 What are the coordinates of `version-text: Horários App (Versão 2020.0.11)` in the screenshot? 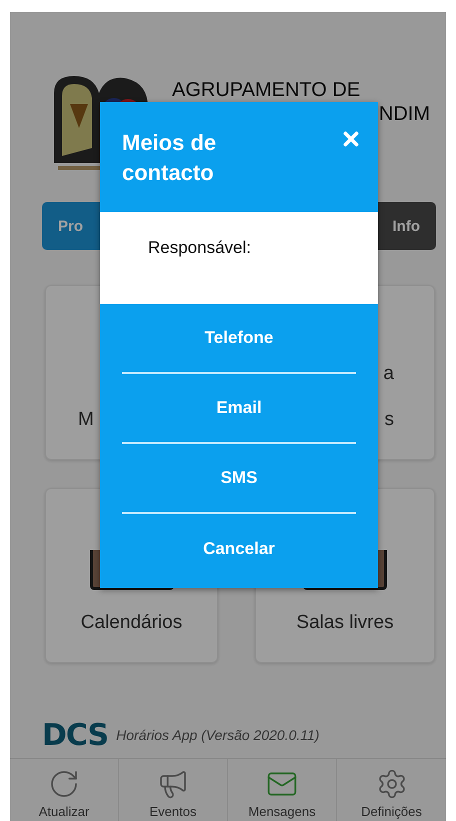 It's located at (218, 735).